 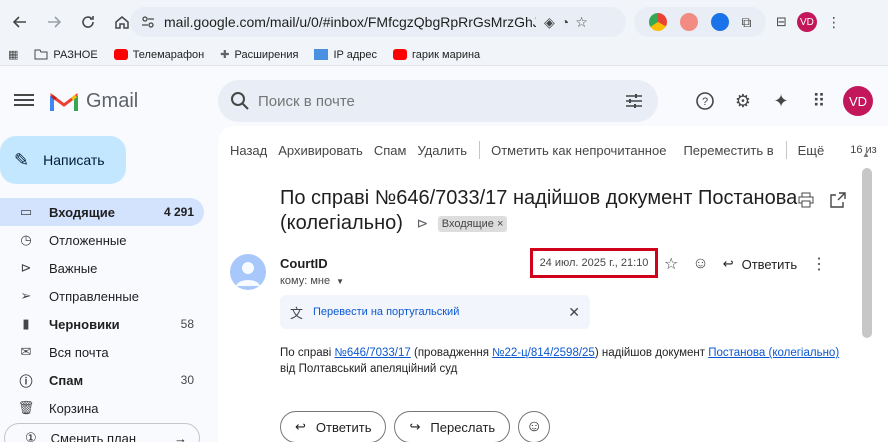 I want to click on compose-button: ✎ Написать, so click(x=63, y=160).